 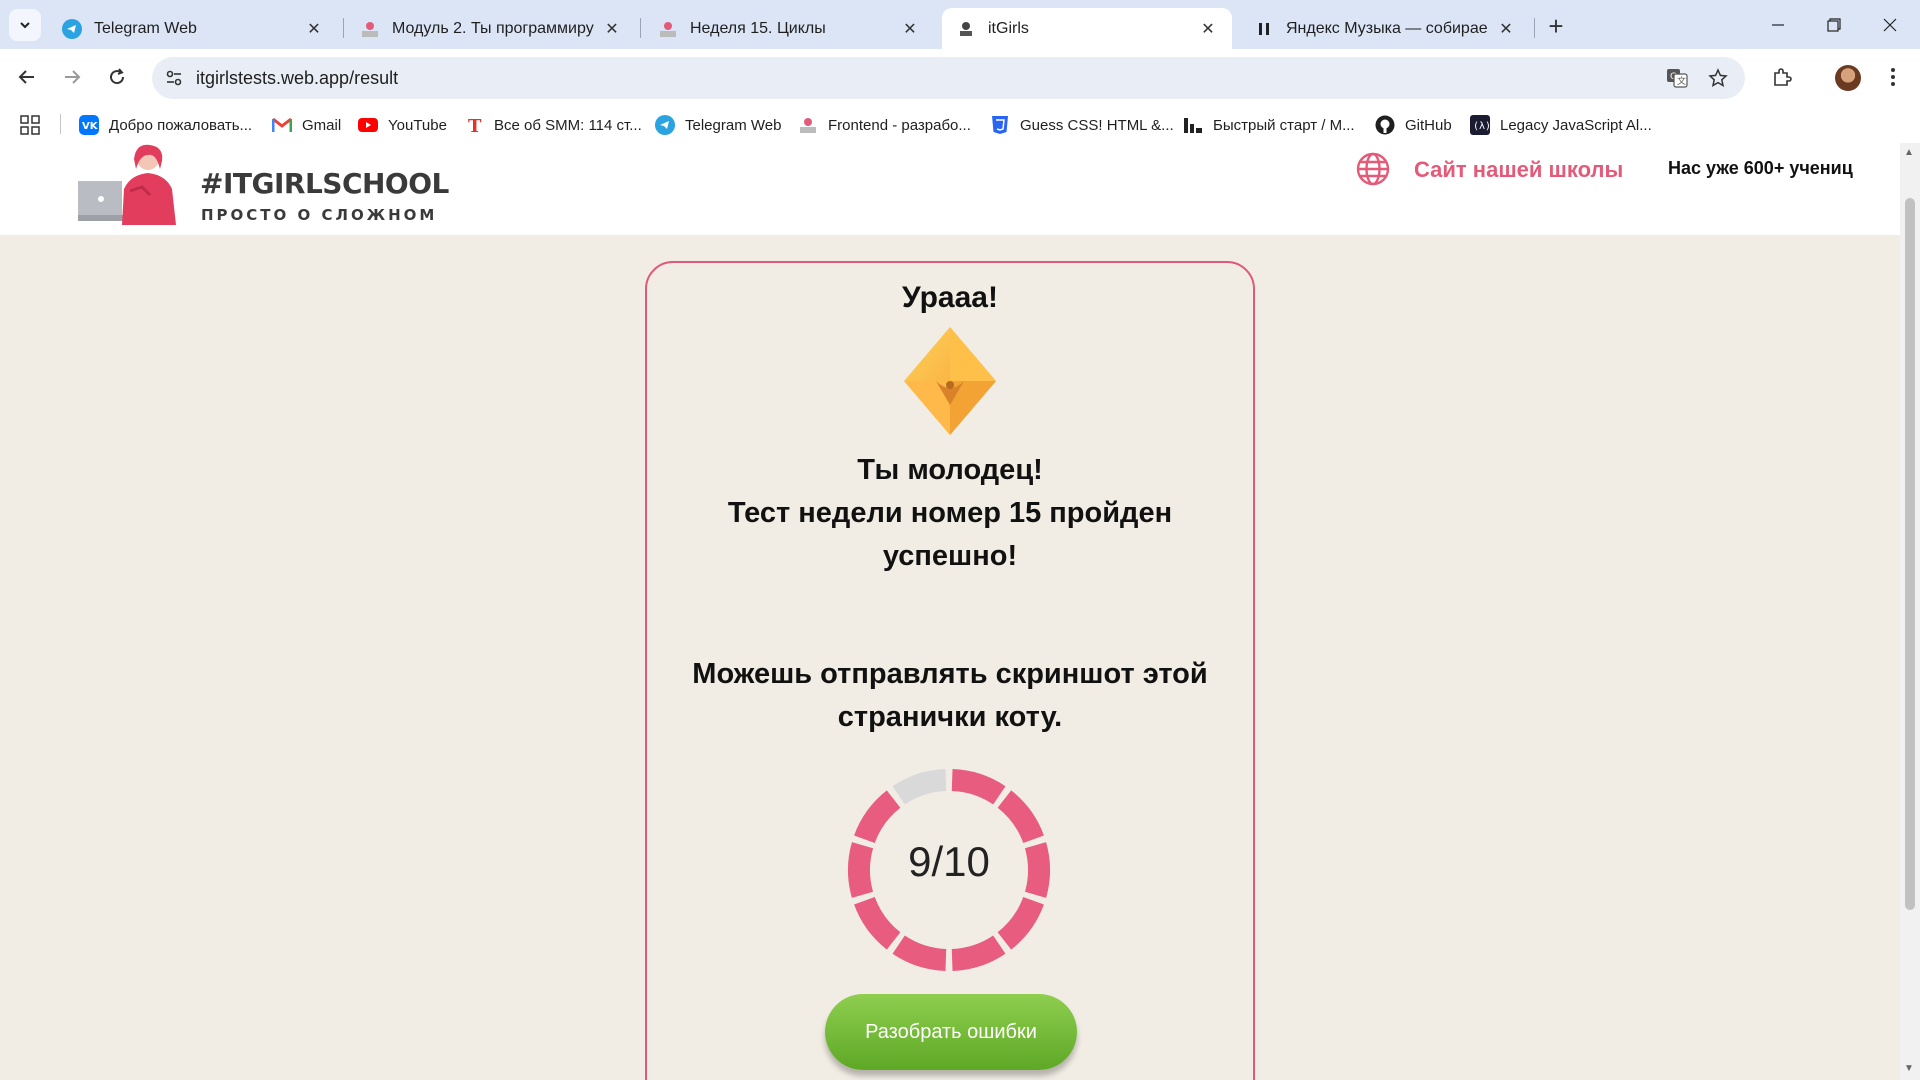 What do you see at coordinates (950, 556) in the screenshot?
I see `praise-line-3: успешно!` at bounding box center [950, 556].